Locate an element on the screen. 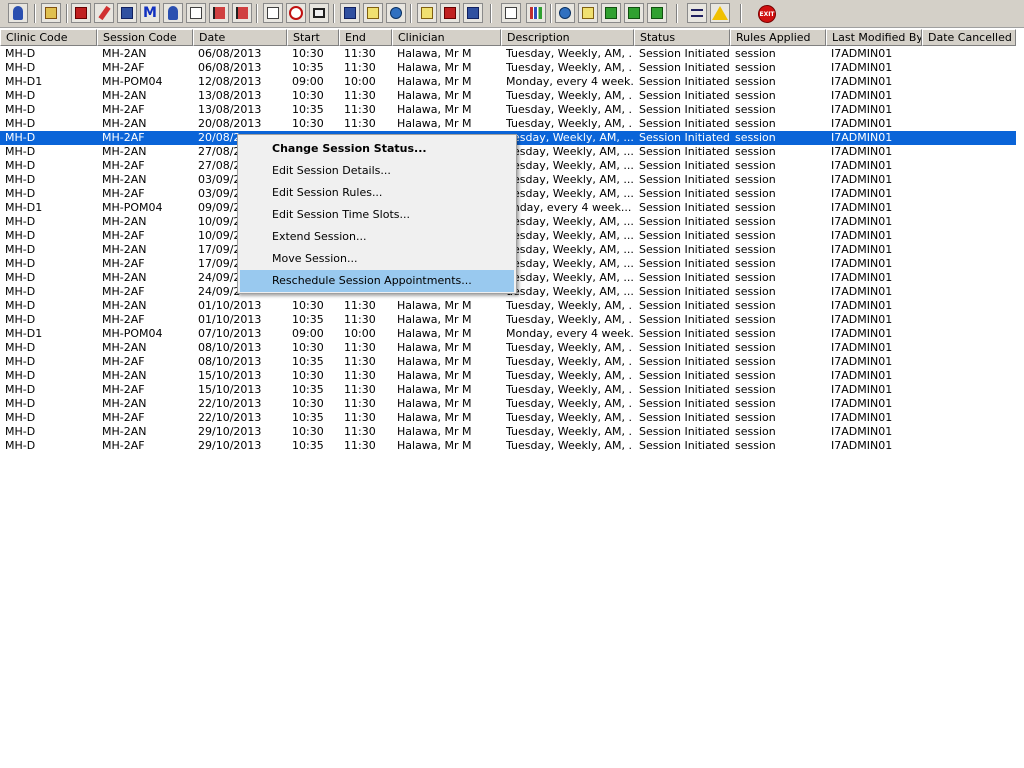 The image size is (1024, 768). letter-icon is located at coordinates (273, 13).